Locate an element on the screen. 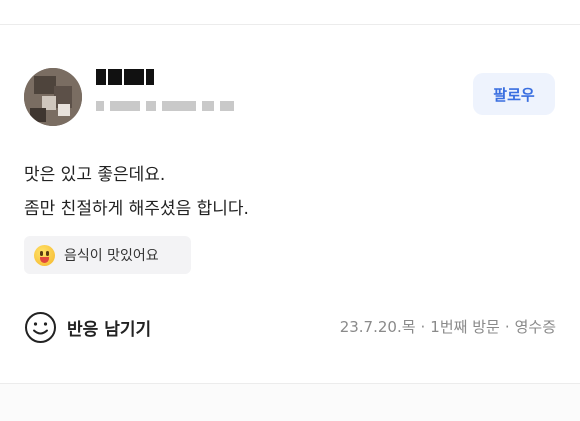 This screenshot has height=421, width=580. visit-proof: 영수증 is located at coordinates (535, 327).